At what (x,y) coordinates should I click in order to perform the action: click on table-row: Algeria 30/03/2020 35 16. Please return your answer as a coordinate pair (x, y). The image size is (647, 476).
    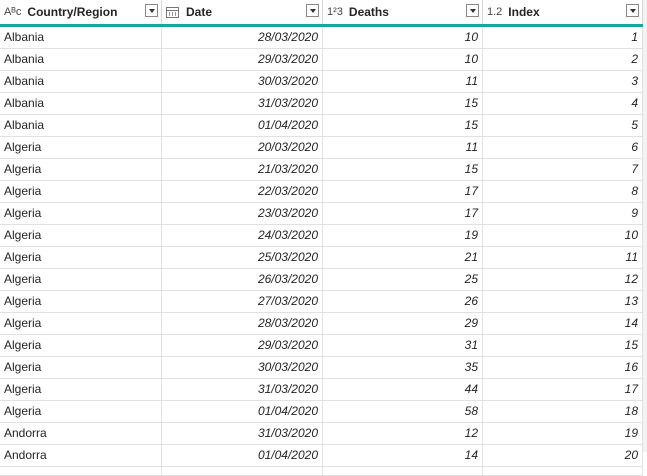
    Looking at the image, I should click on (321, 368).